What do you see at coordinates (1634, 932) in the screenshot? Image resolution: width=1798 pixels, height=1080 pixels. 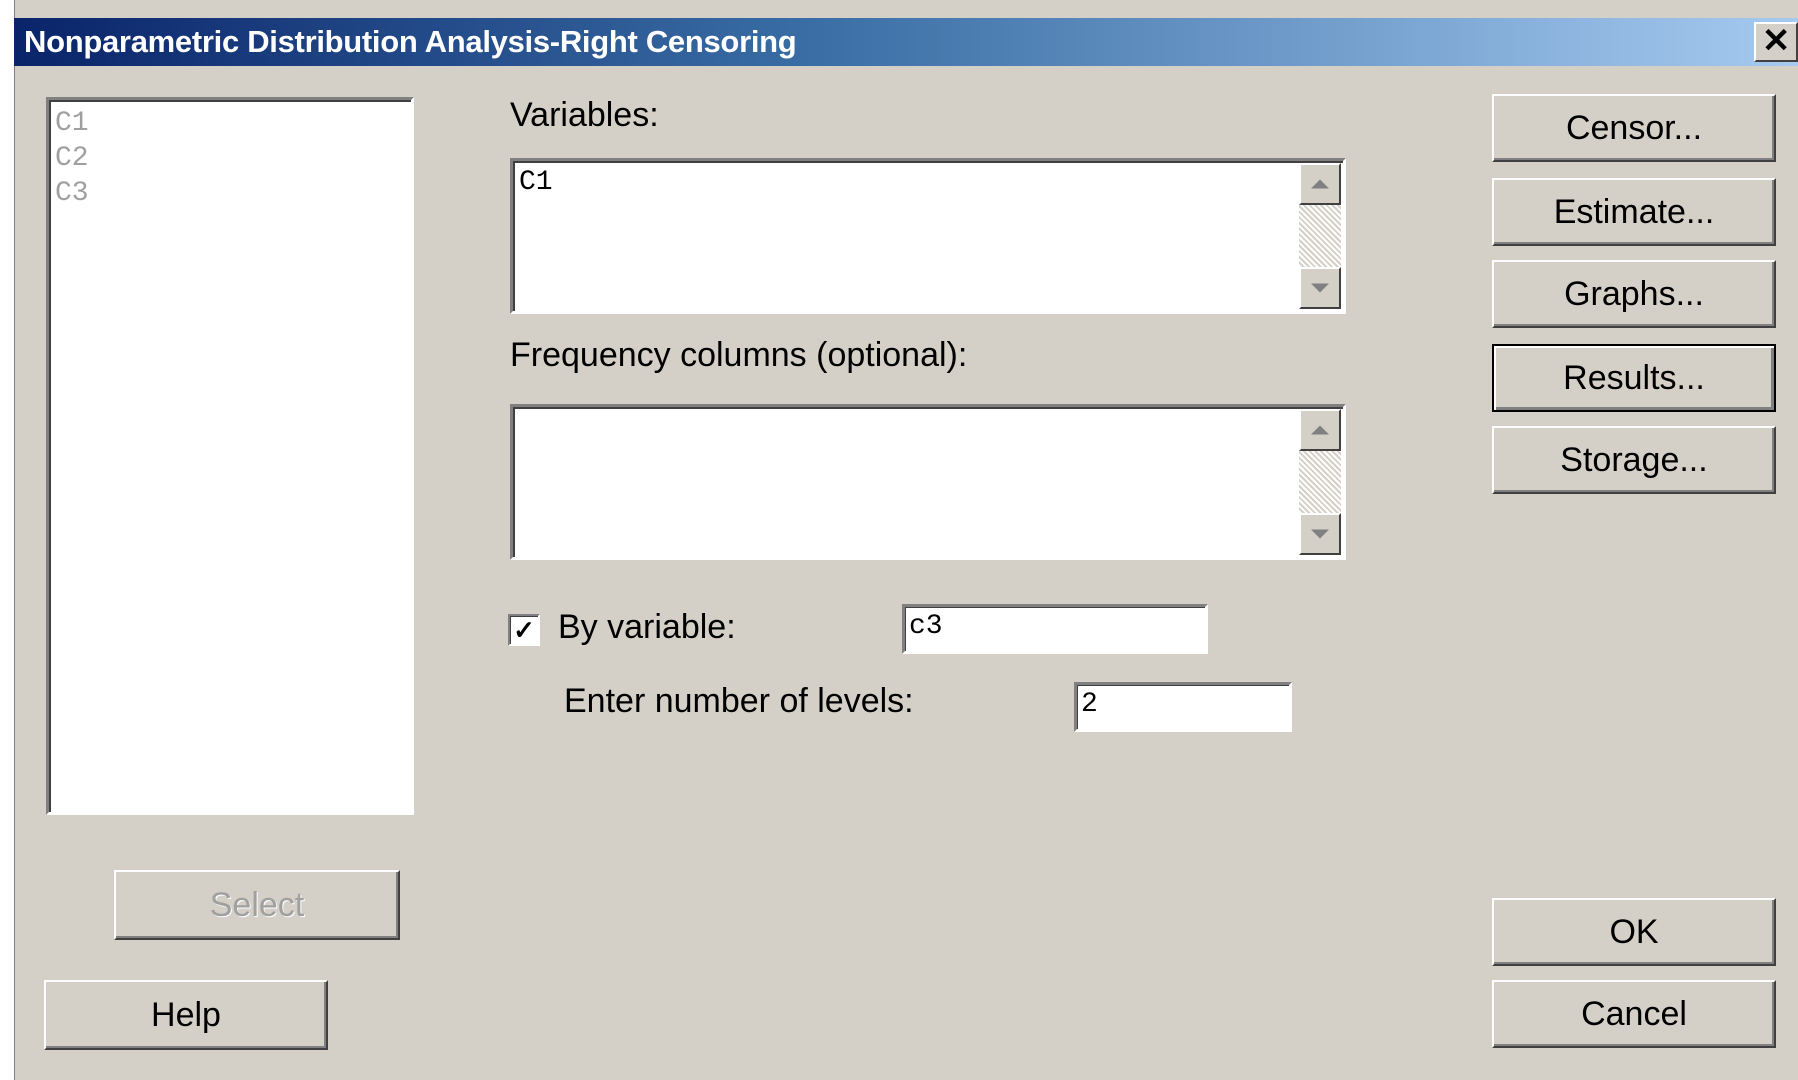 I see `ok-button: OK` at bounding box center [1634, 932].